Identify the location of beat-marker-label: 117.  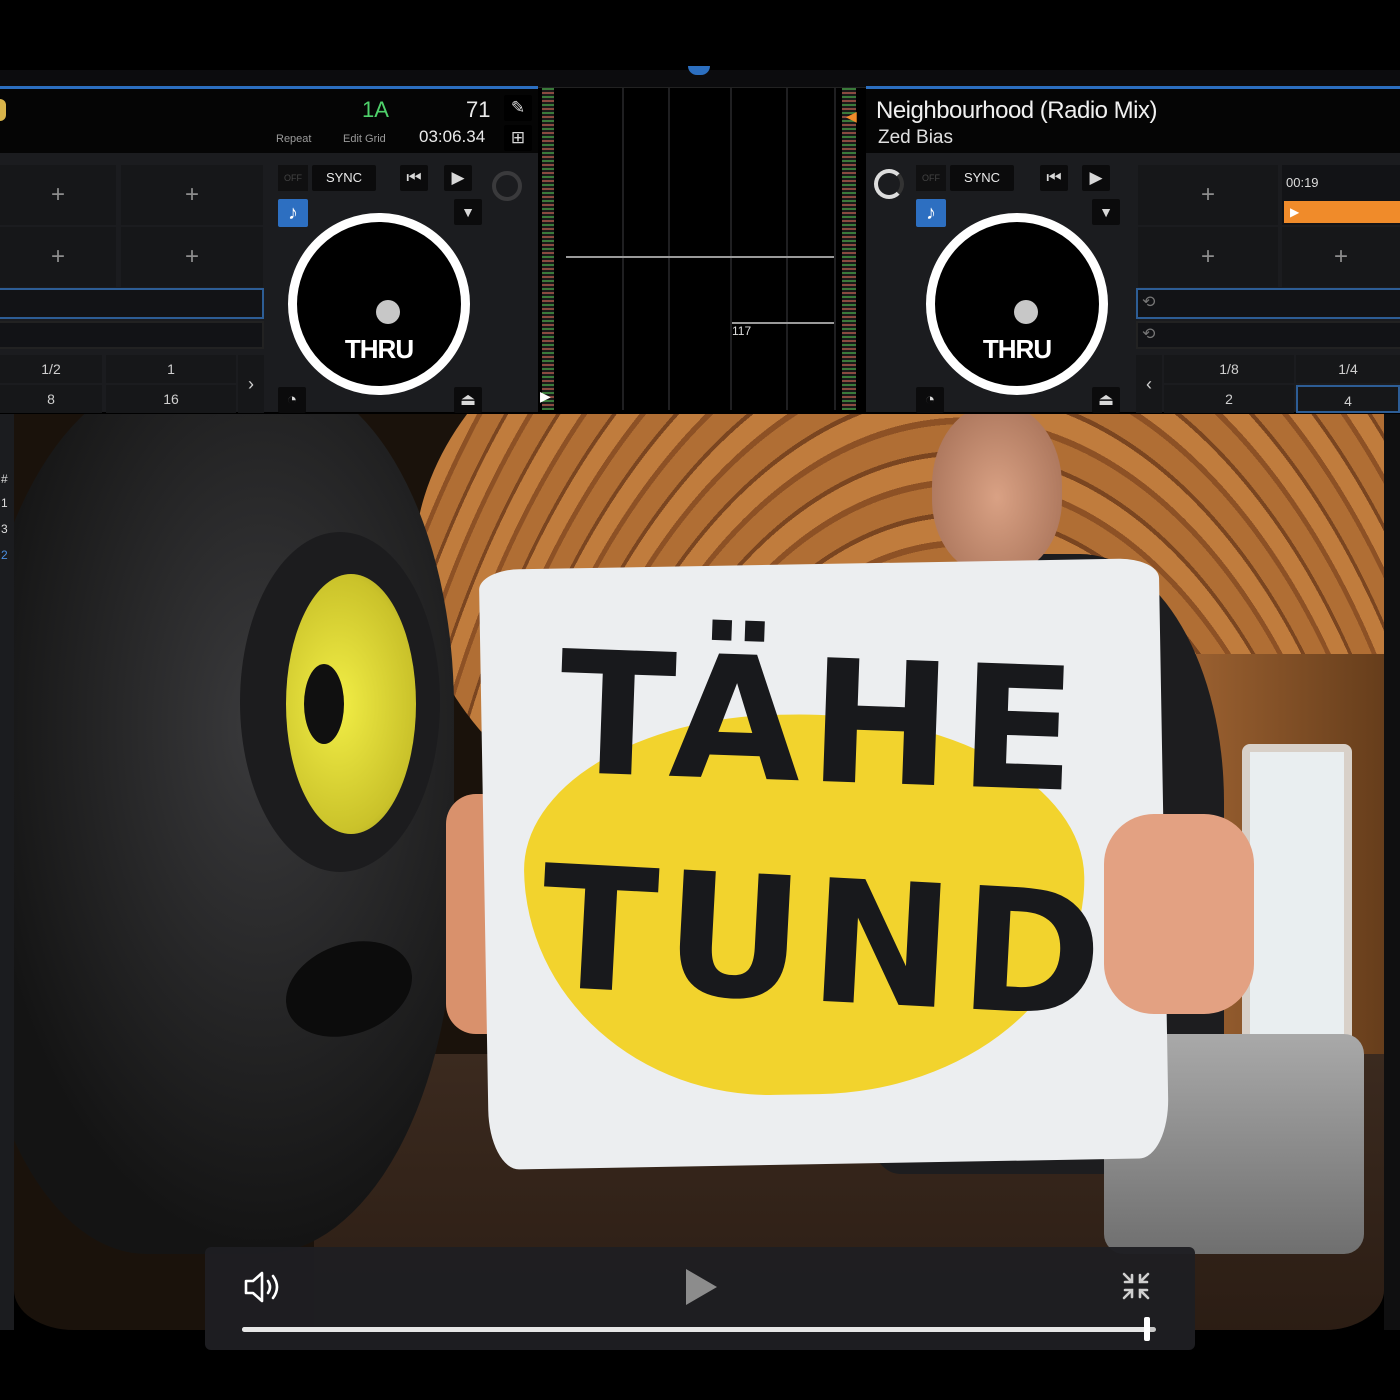
(742, 331).